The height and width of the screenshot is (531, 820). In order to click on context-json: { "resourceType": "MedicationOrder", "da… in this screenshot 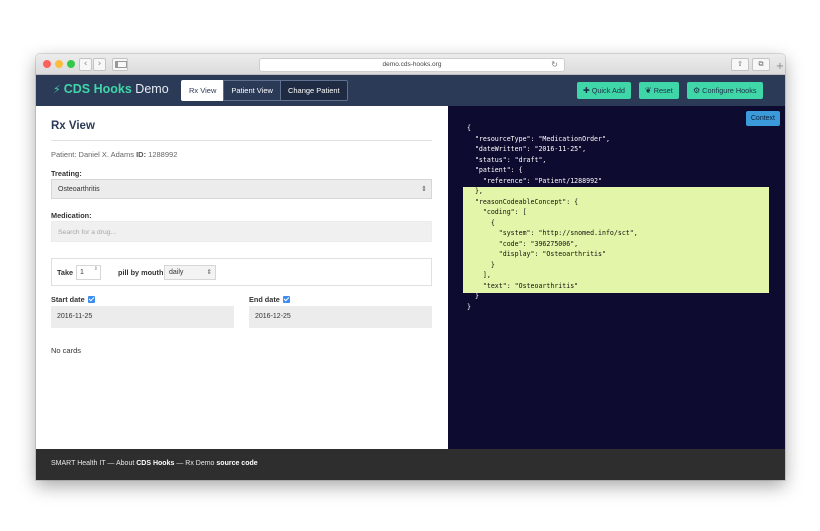, I will do `click(552, 217)`.